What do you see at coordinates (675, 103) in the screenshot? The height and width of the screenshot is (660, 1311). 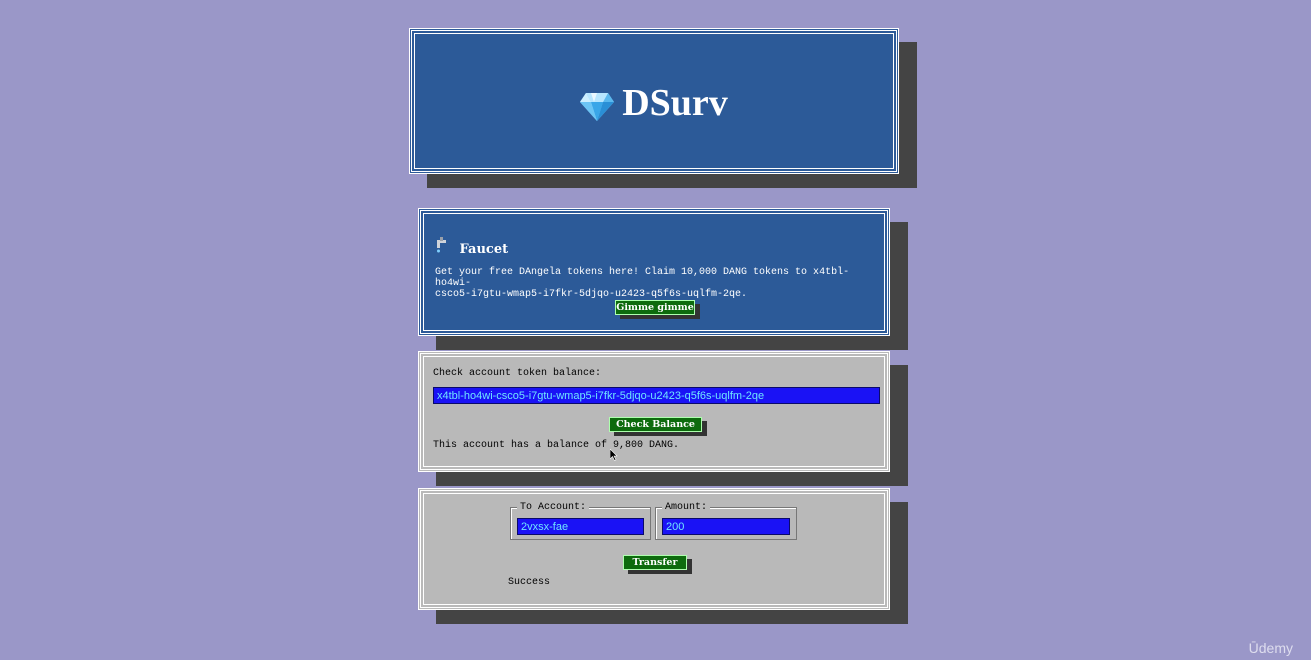 I see `app-title: DSurv` at bounding box center [675, 103].